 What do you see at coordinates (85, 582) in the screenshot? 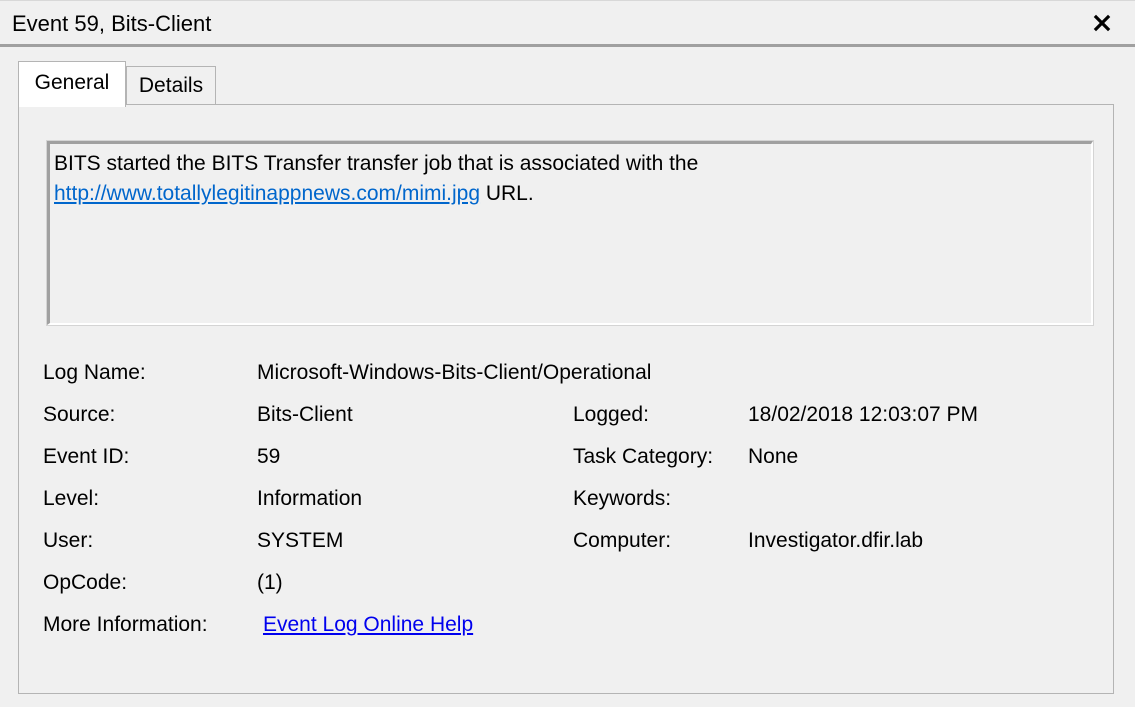
I see `opcode-label: OpCode:` at bounding box center [85, 582].